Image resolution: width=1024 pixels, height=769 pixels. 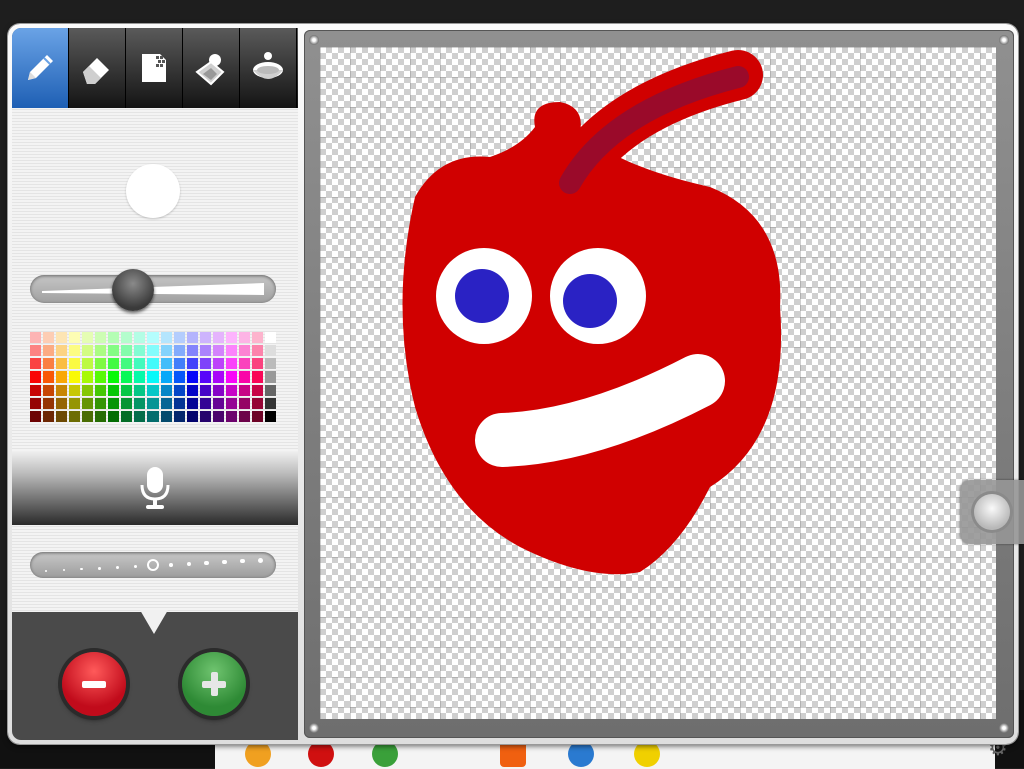 What do you see at coordinates (40, 68) in the screenshot?
I see `pencil-tool` at bounding box center [40, 68].